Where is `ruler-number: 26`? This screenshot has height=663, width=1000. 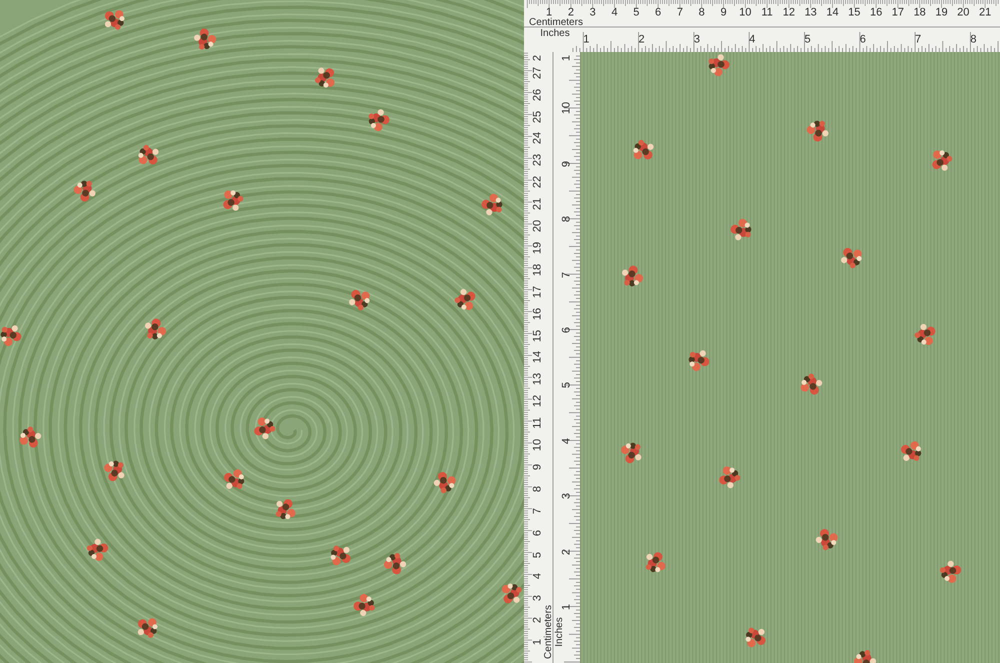 ruler-number: 26 is located at coordinates (538, 94).